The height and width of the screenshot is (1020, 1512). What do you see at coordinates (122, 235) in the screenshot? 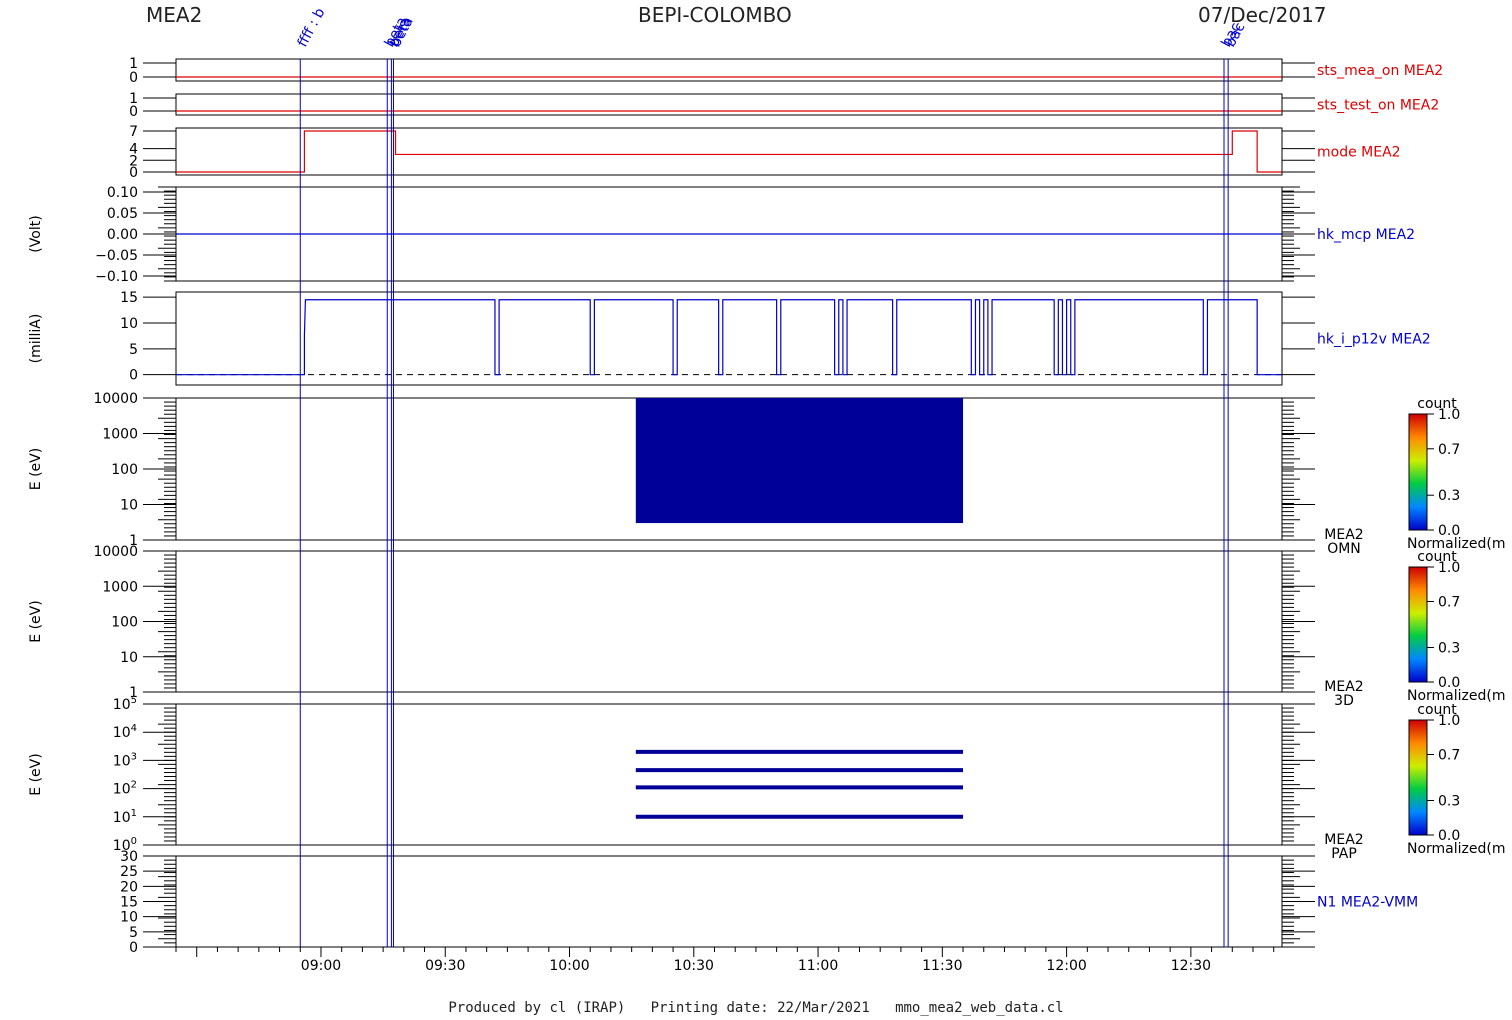
I see `y-tick-label: 0.00` at bounding box center [122, 235].